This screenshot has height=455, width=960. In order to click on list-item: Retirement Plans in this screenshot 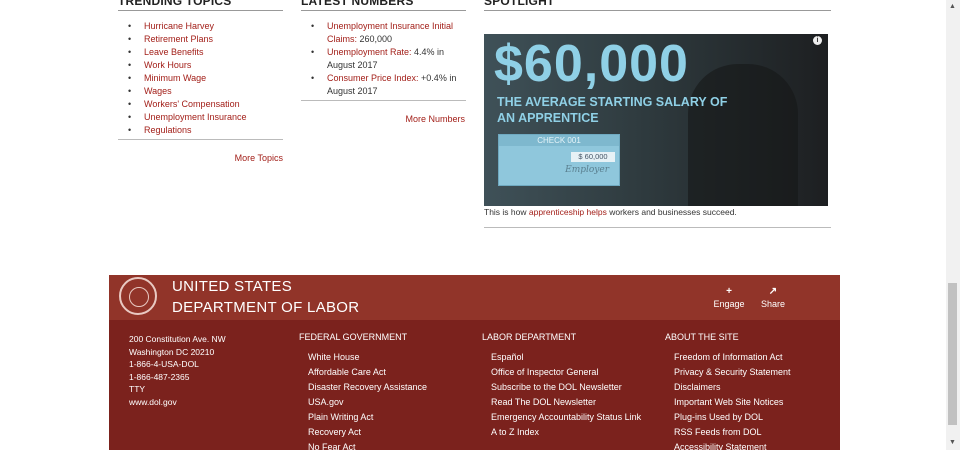, I will do `click(200, 39)`.